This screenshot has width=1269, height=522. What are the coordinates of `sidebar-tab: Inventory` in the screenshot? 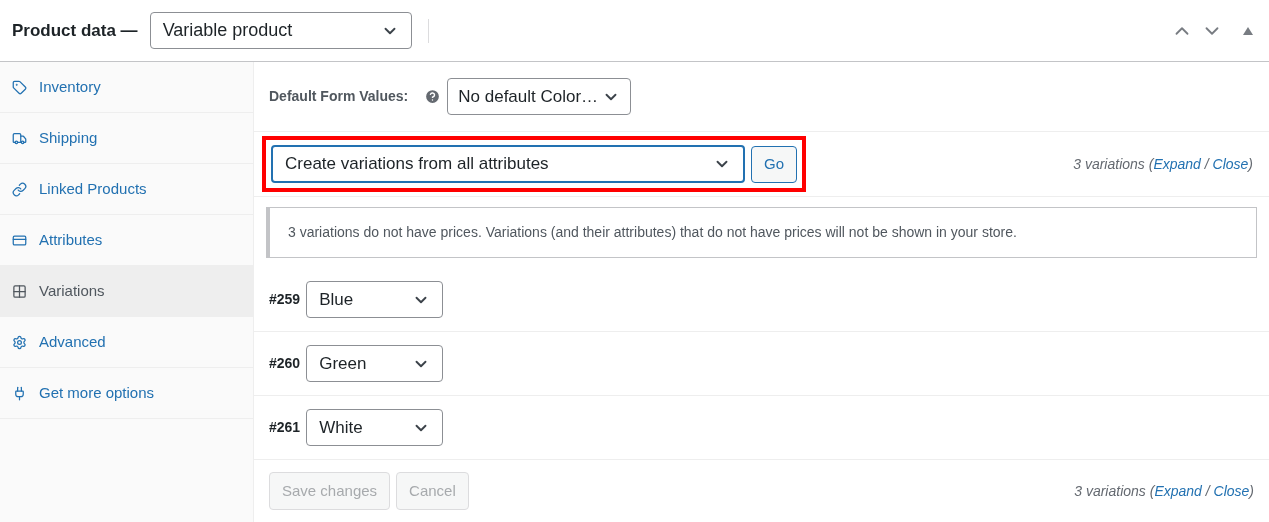 It's located at (126, 87).